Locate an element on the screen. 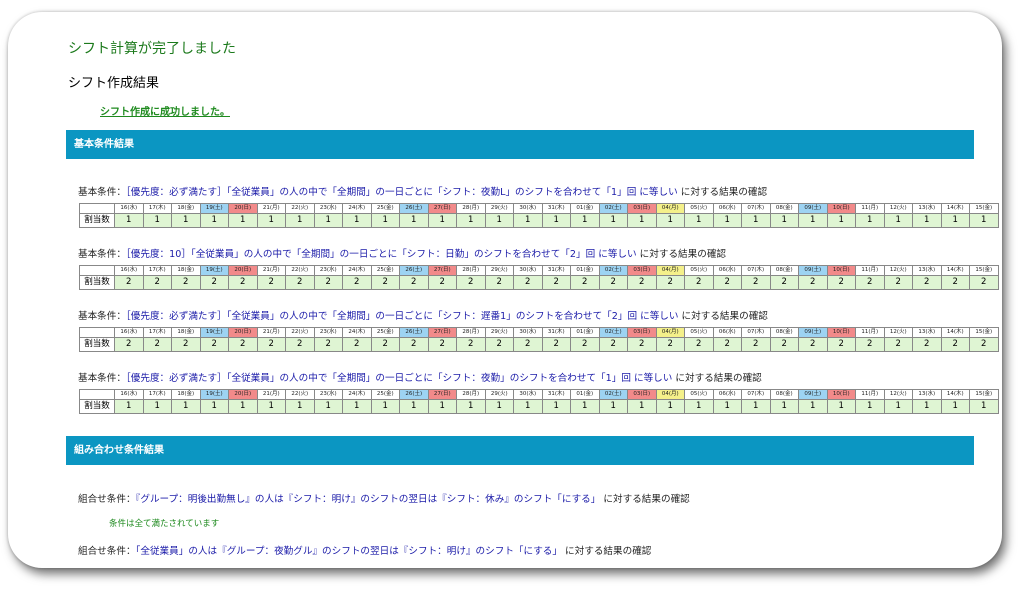 This screenshot has width=1025, height=591. date-cell: 04(月) is located at coordinates (670, 332).